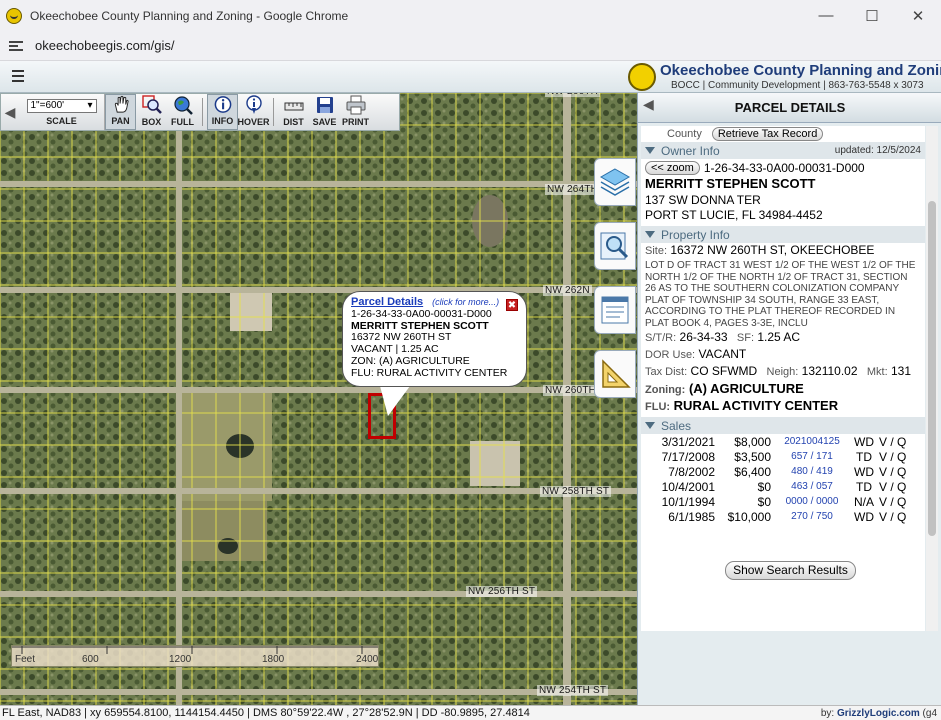  I want to click on save-tool-button: SAVE, so click(324, 112).